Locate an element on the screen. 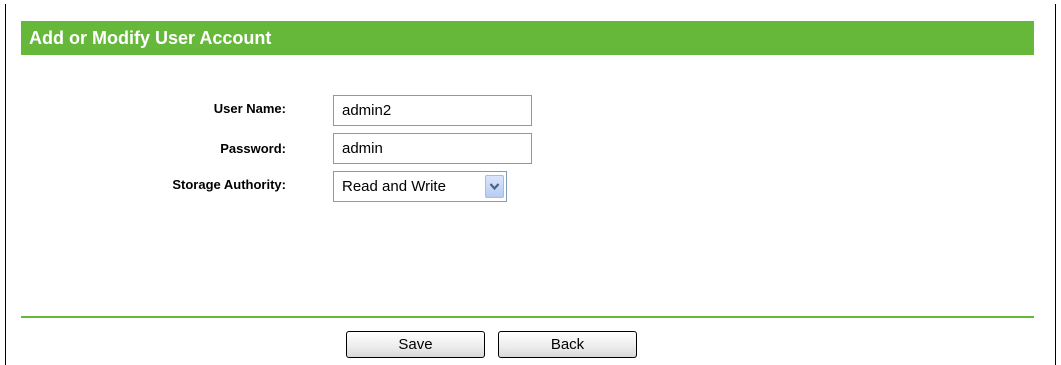 This screenshot has width=1061, height=365. back-button: Back is located at coordinates (567, 344).